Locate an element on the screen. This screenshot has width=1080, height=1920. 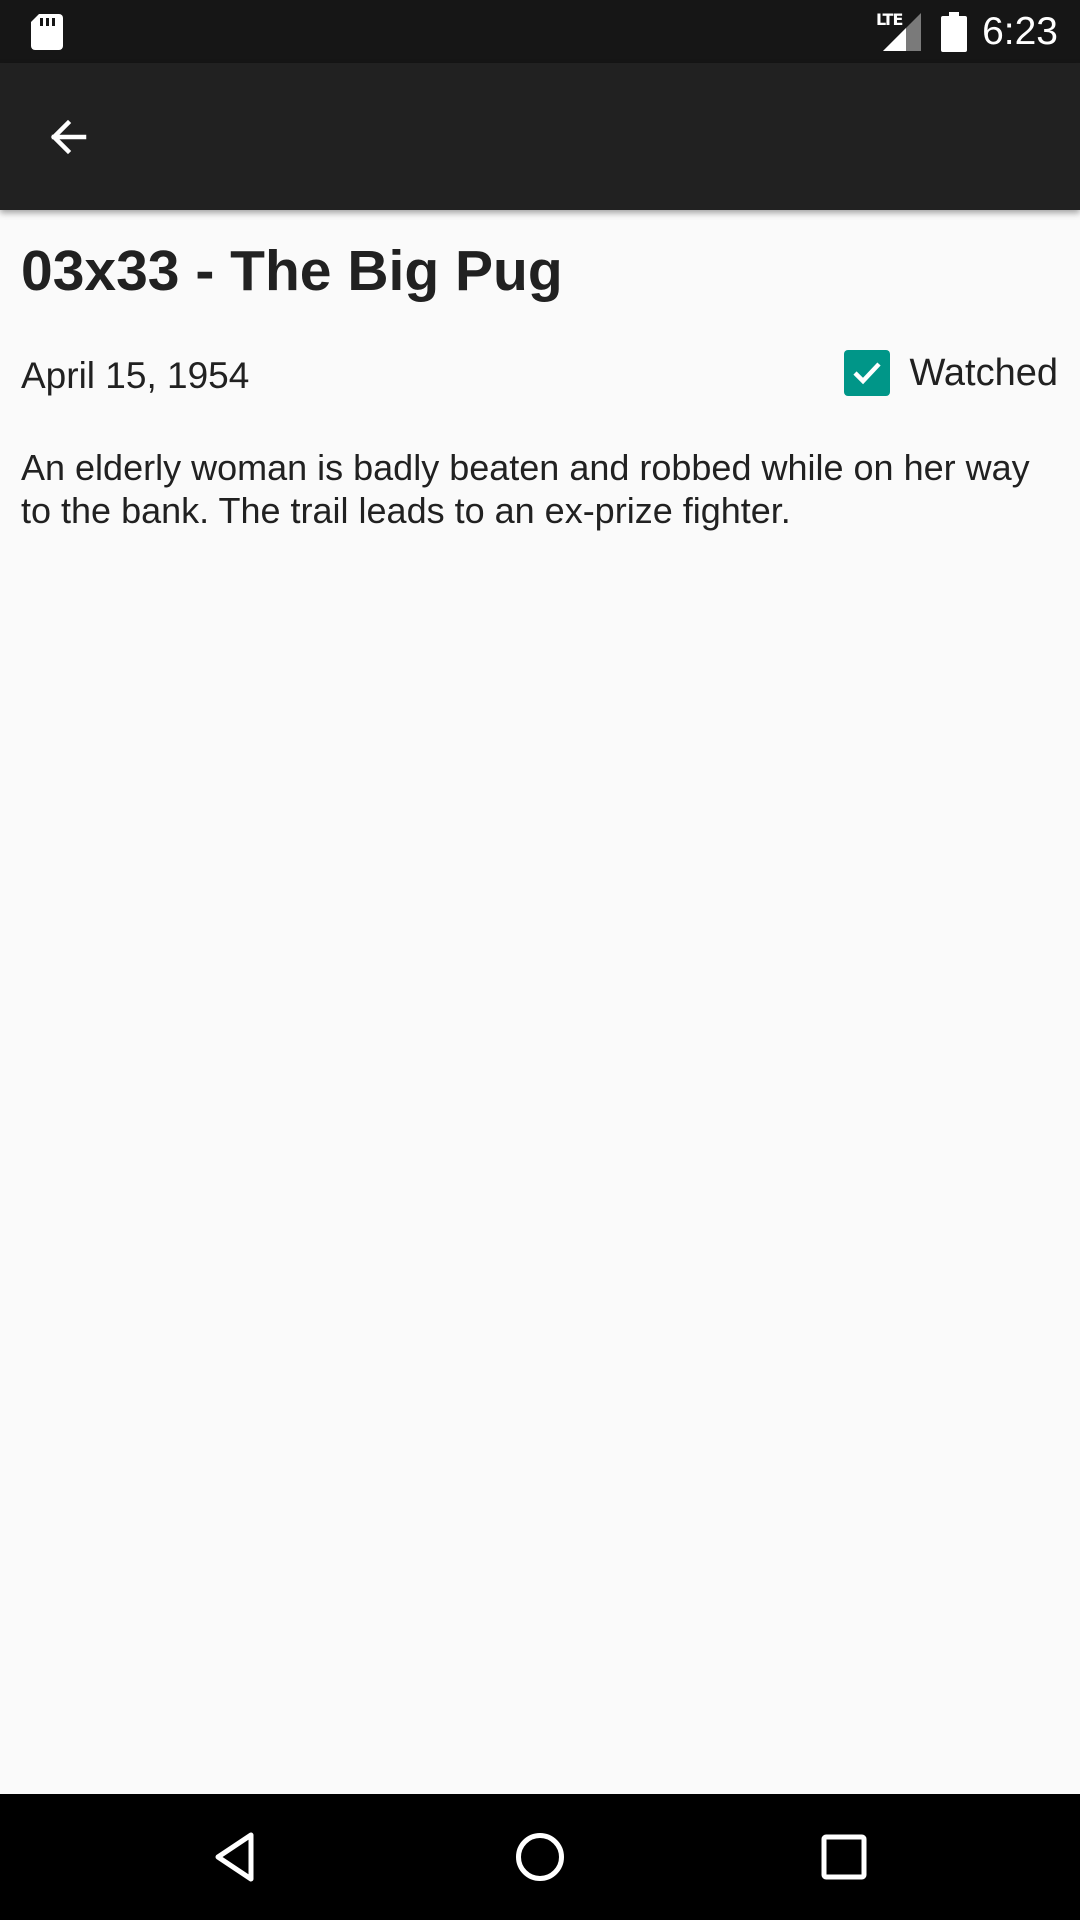
back-triangle-icon is located at coordinates (234, 1857).